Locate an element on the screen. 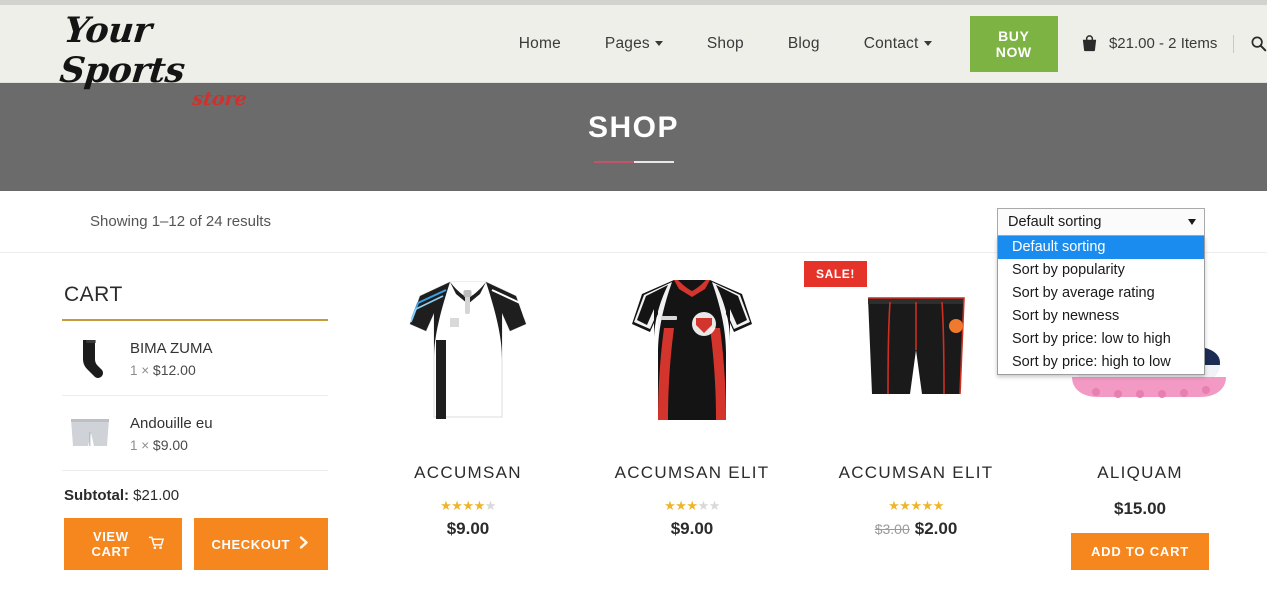 The image size is (1267, 598). cart-subtotal: Subtotal: $21.00 is located at coordinates (195, 487).